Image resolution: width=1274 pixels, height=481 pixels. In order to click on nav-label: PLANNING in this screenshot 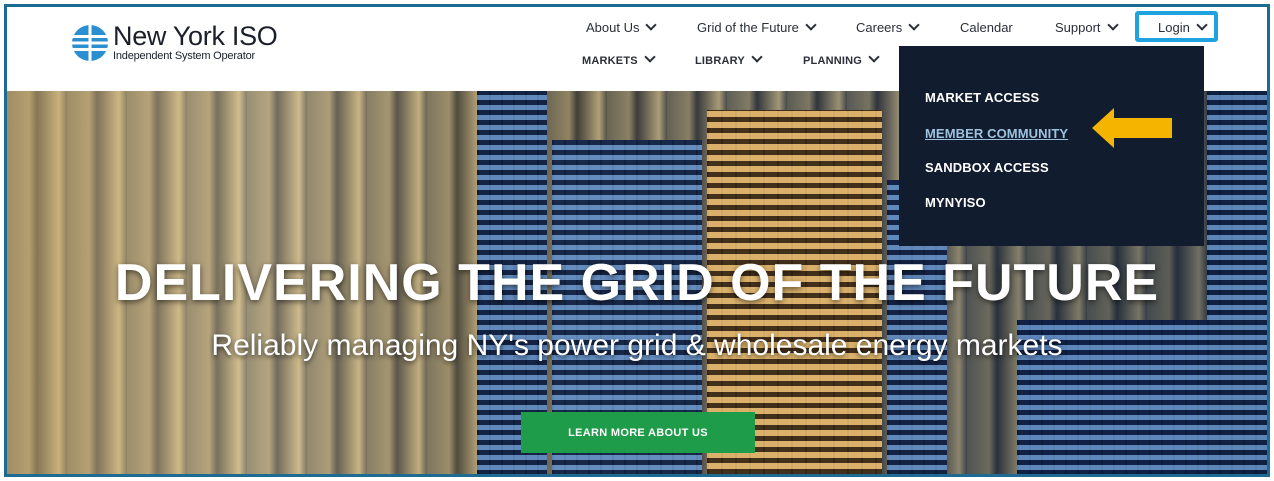, I will do `click(833, 61)`.